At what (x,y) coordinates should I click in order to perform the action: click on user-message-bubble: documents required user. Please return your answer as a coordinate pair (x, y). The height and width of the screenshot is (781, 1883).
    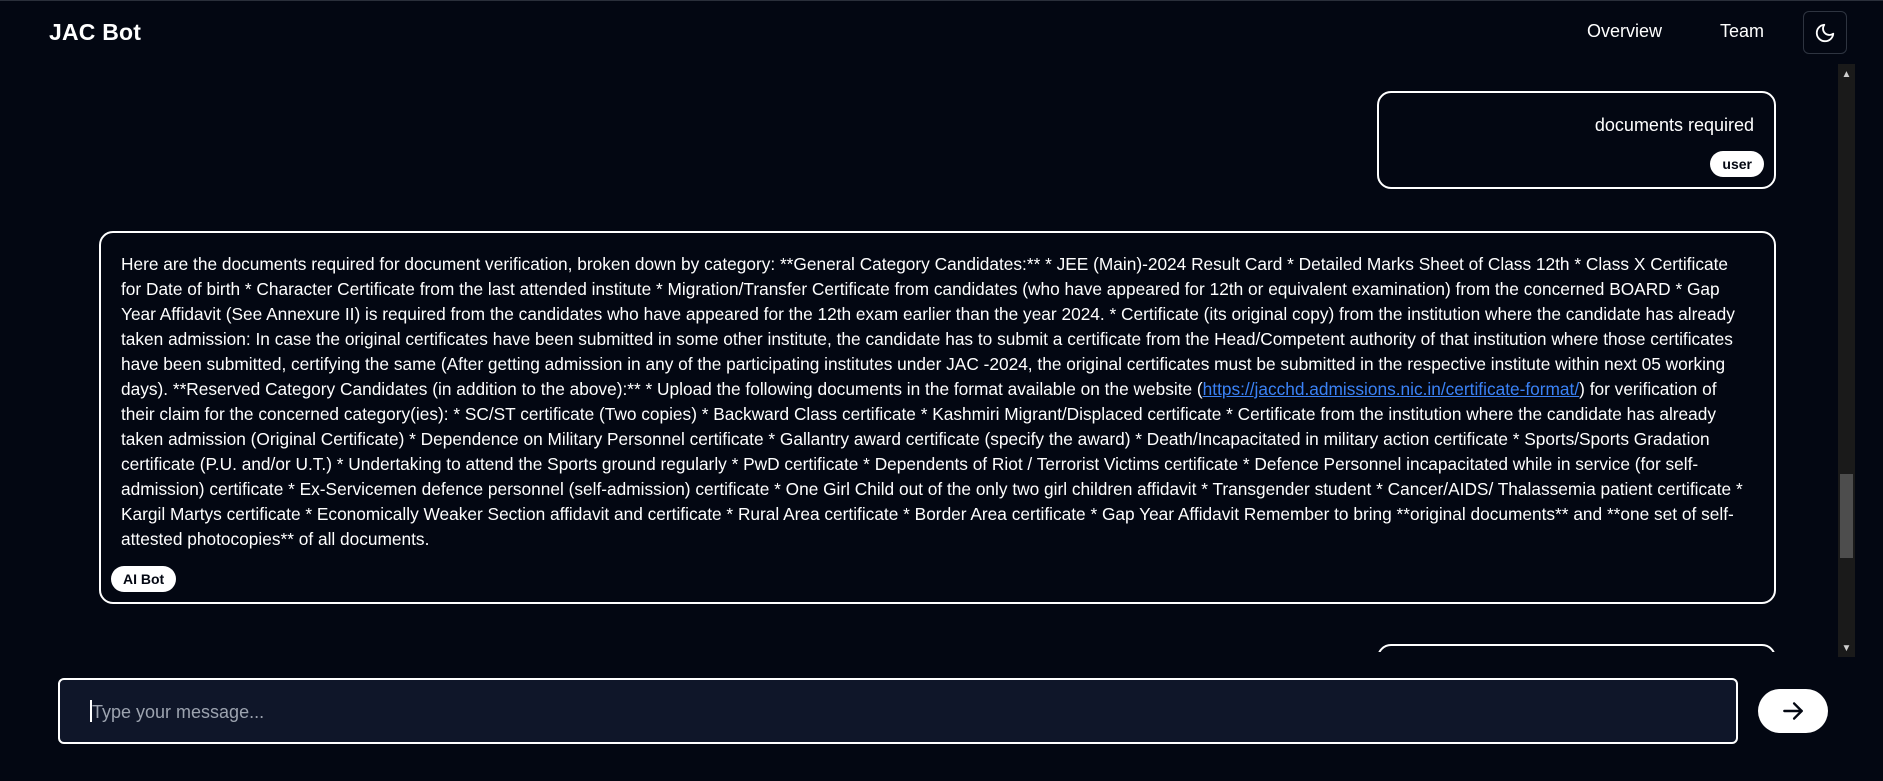
    Looking at the image, I should click on (1576, 140).